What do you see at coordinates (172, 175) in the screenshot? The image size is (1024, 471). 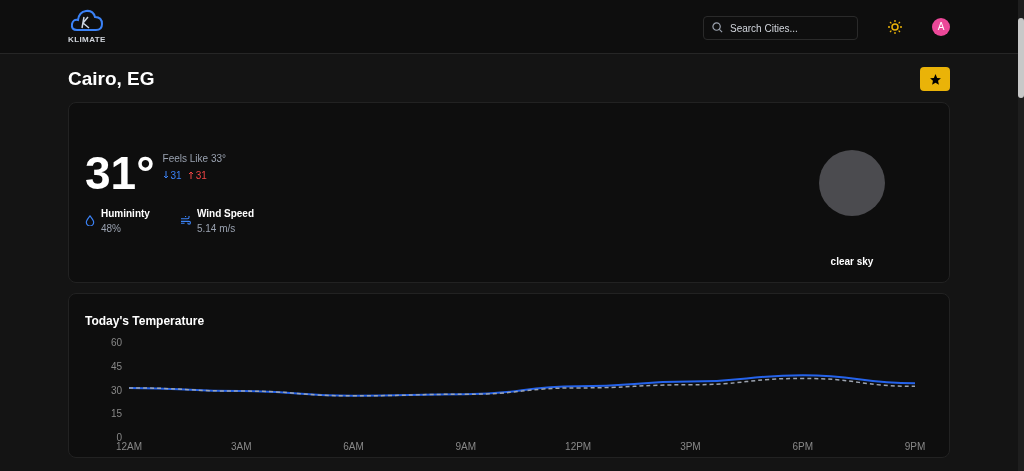 I see `min-temperature: 31` at bounding box center [172, 175].